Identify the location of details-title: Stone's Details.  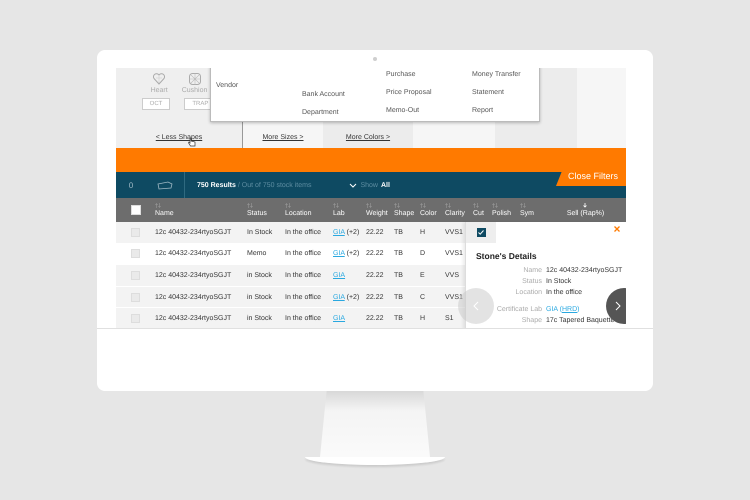
(507, 256).